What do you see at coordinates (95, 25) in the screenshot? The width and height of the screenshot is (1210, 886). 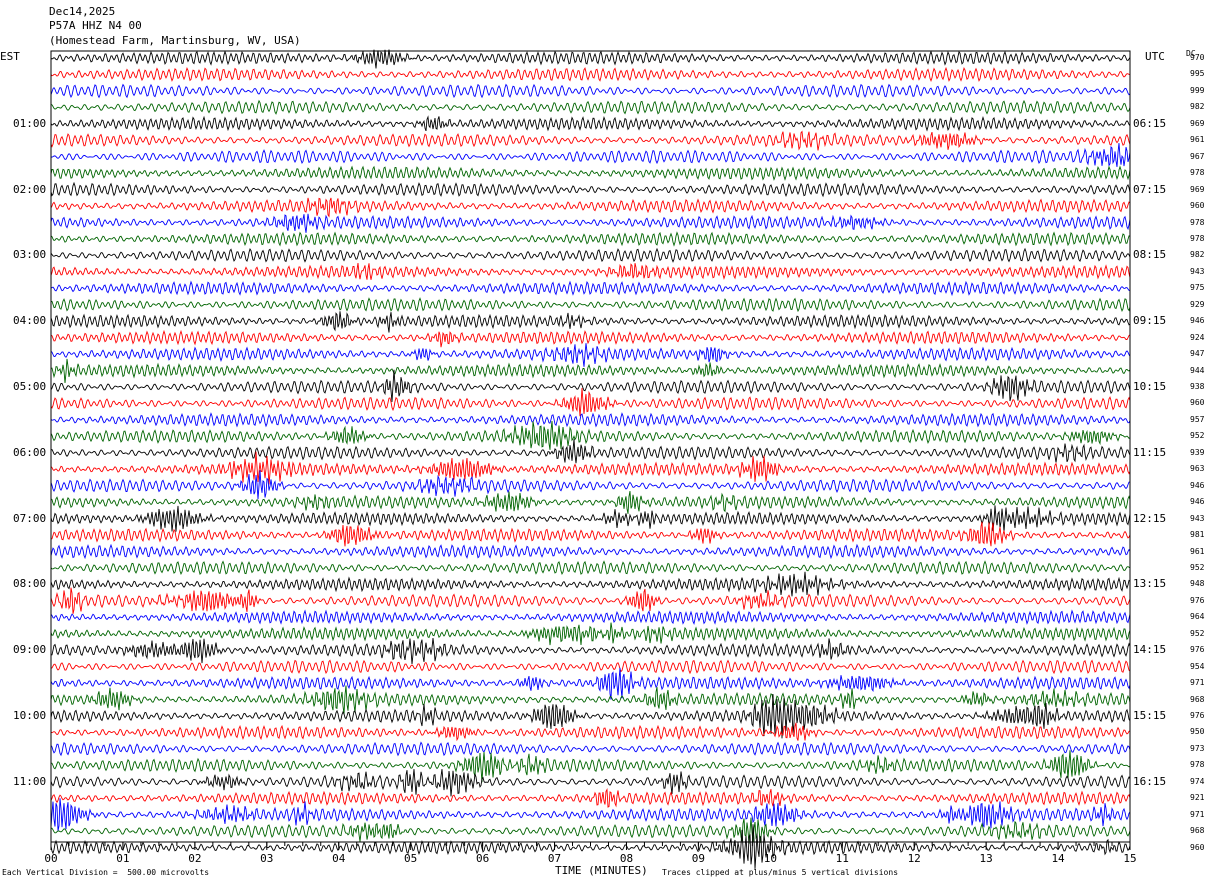 I see `header-station: P57A HHZ N4 00` at bounding box center [95, 25].